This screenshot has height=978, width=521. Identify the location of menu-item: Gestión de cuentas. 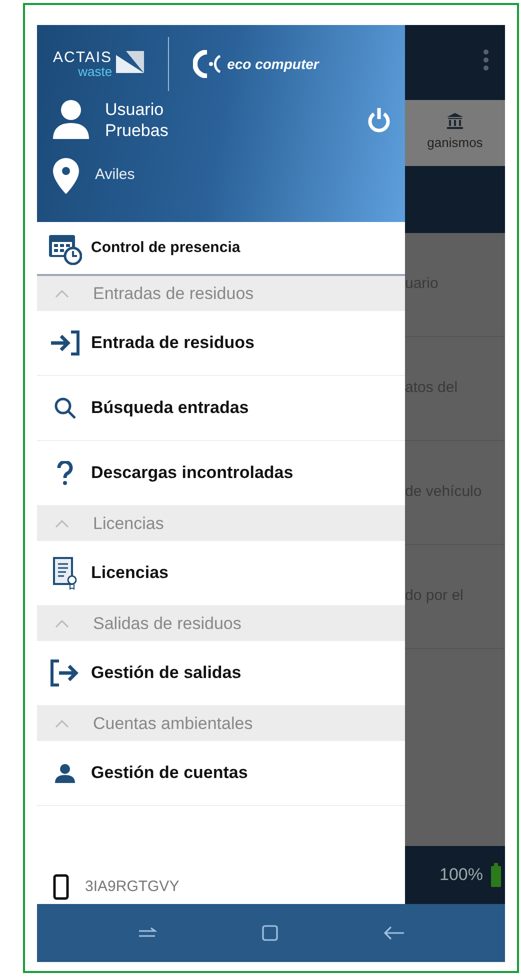
(221, 773).